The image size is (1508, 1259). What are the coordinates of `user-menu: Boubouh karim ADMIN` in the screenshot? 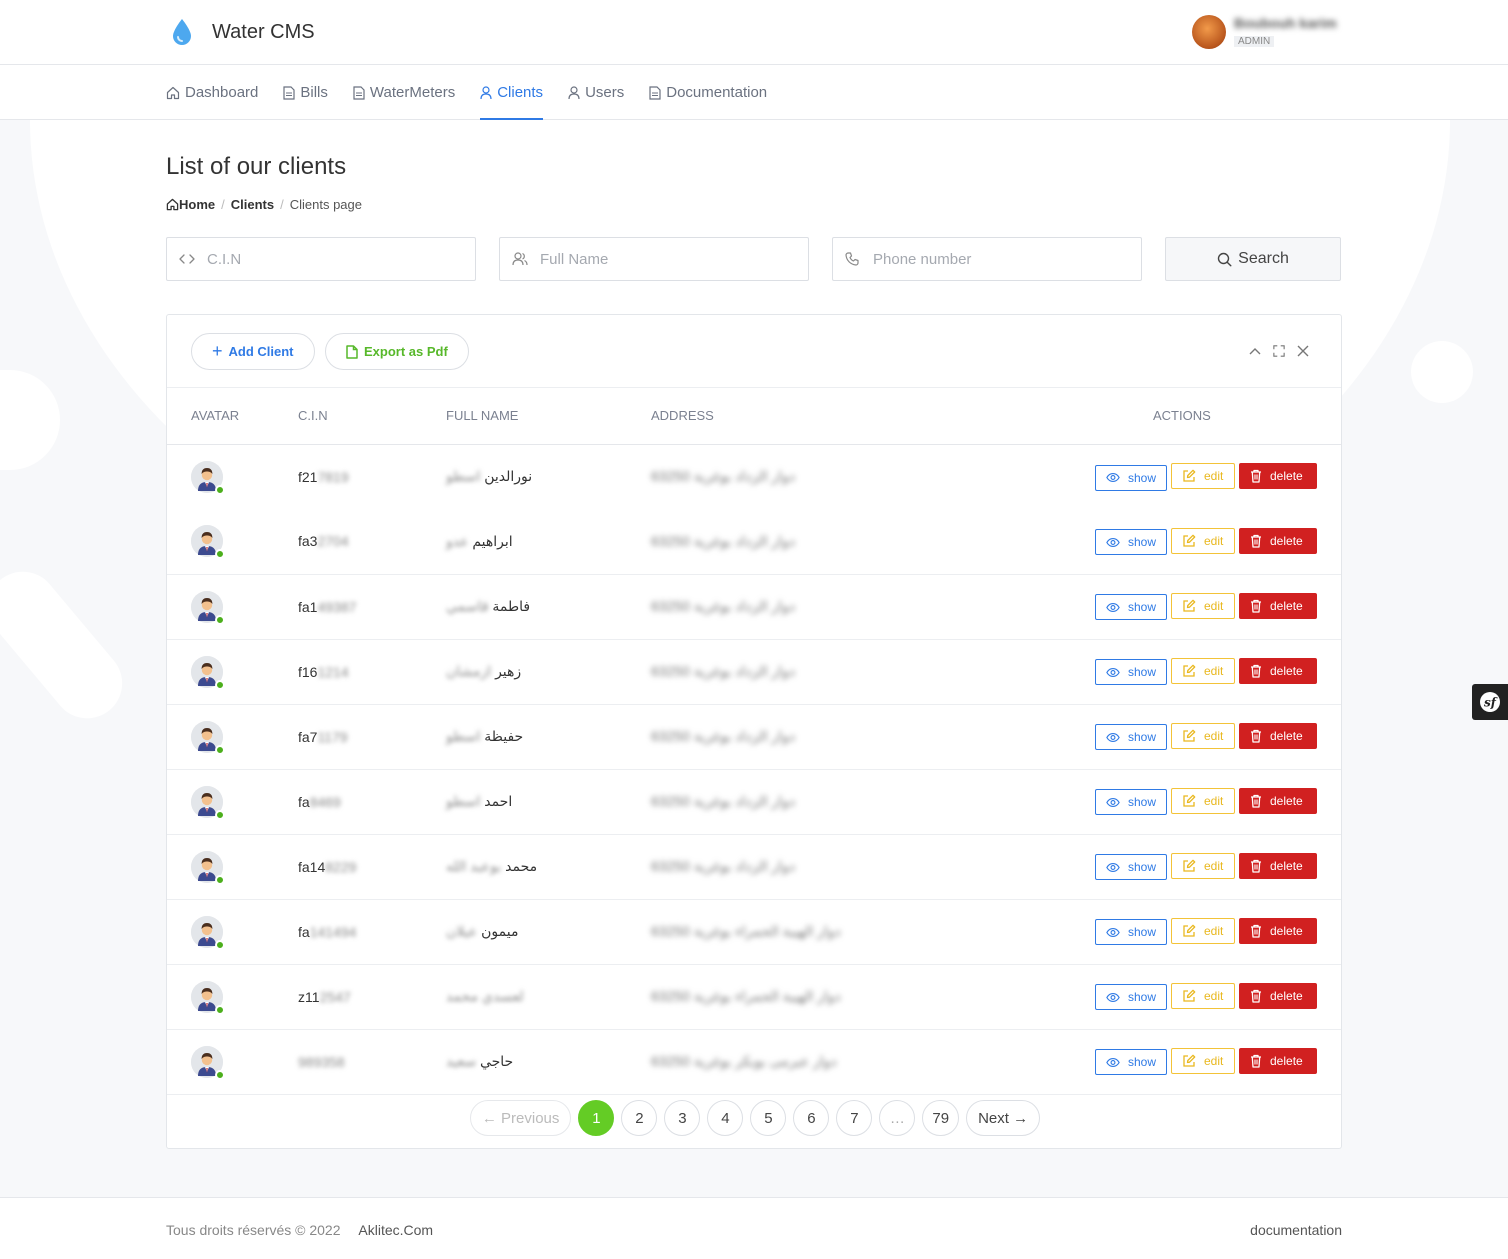 It's located at (1264, 32).